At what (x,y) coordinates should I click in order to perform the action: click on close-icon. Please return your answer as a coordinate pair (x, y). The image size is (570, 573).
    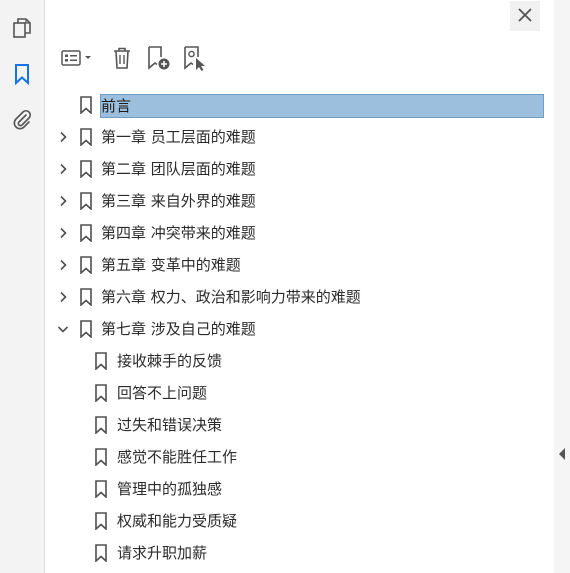
    Looking at the image, I should click on (525, 16).